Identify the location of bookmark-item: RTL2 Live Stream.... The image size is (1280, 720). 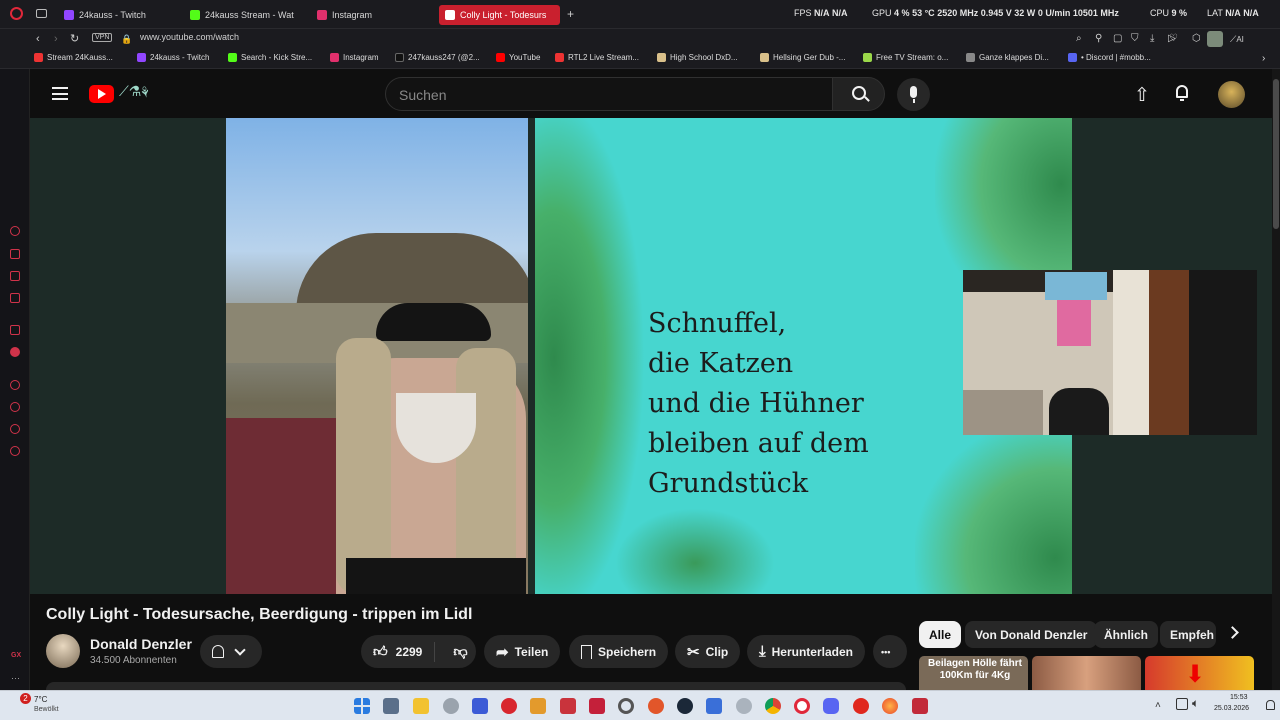
(597, 57).